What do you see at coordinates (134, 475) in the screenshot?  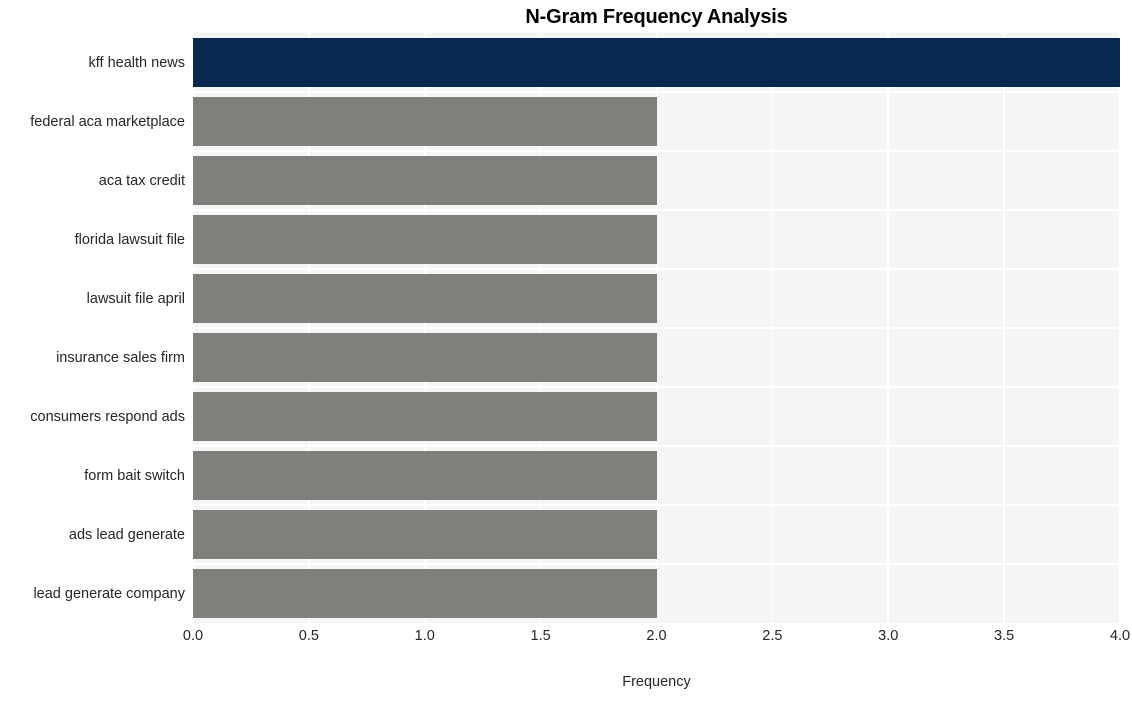 I see `y-axis-tick-label: form bait switch` at bounding box center [134, 475].